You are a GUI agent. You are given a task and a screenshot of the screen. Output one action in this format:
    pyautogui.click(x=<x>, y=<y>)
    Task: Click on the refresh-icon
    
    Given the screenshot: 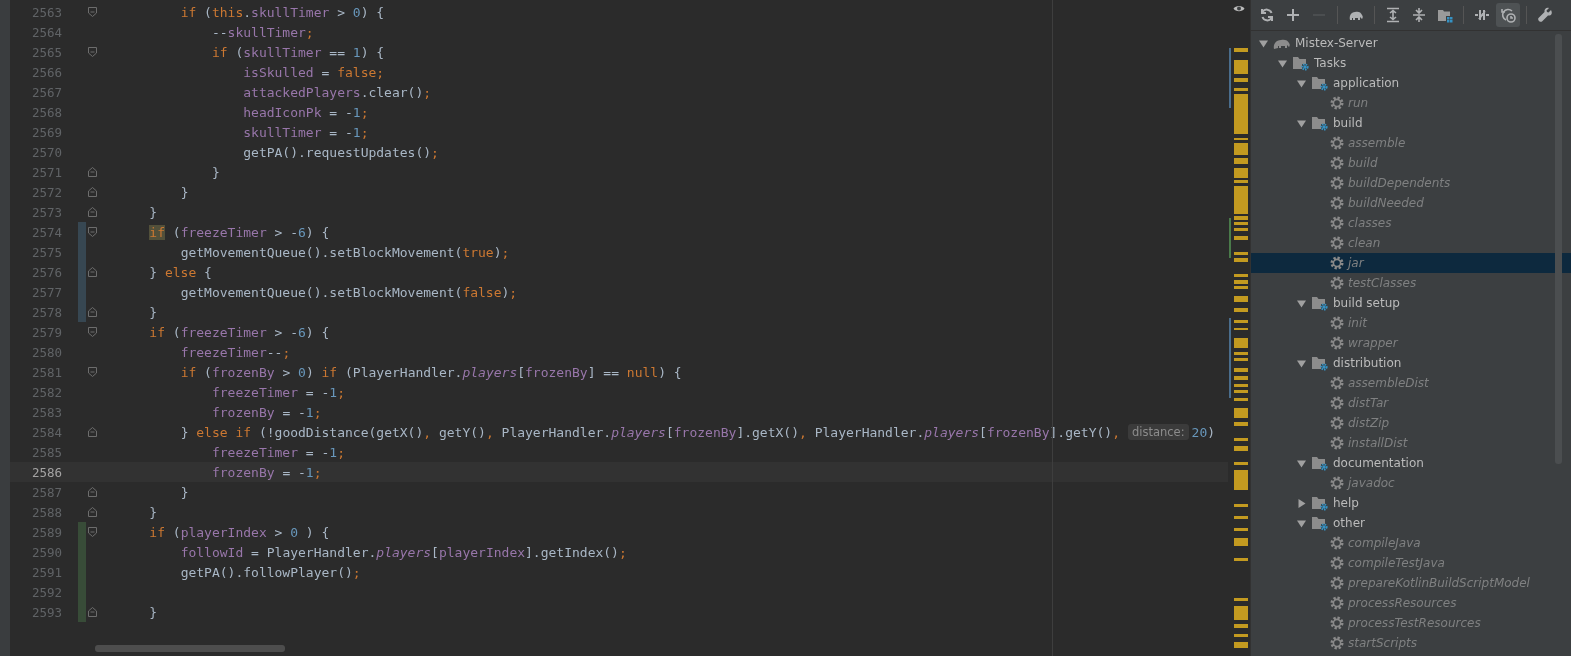 What is the action you would take?
    pyautogui.click(x=1267, y=15)
    